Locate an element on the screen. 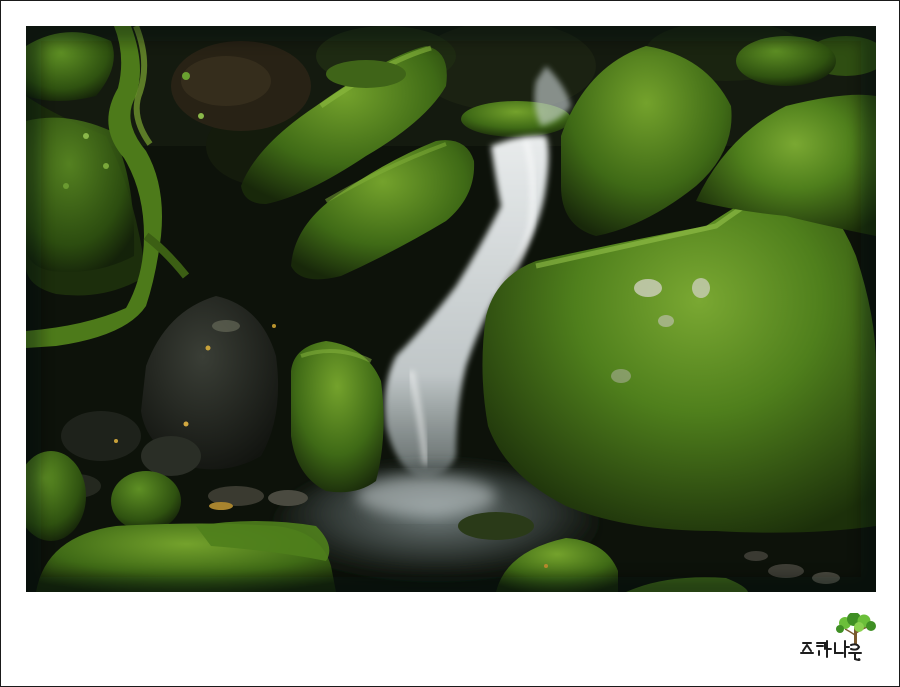  signature-logo is located at coordinates (842, 640).